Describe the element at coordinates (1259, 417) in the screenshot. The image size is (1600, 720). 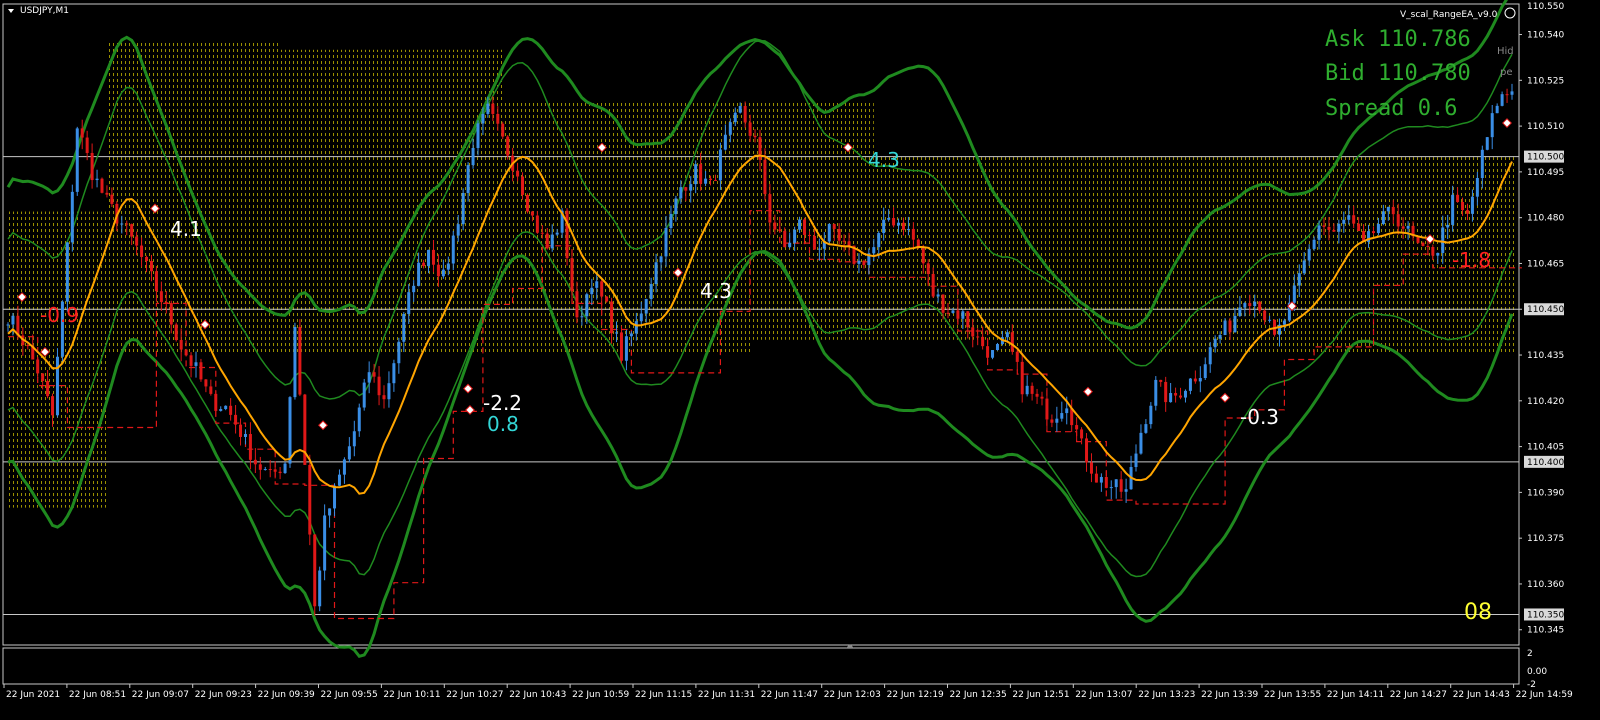
I see `trade-result-label: -0.3` at that location.